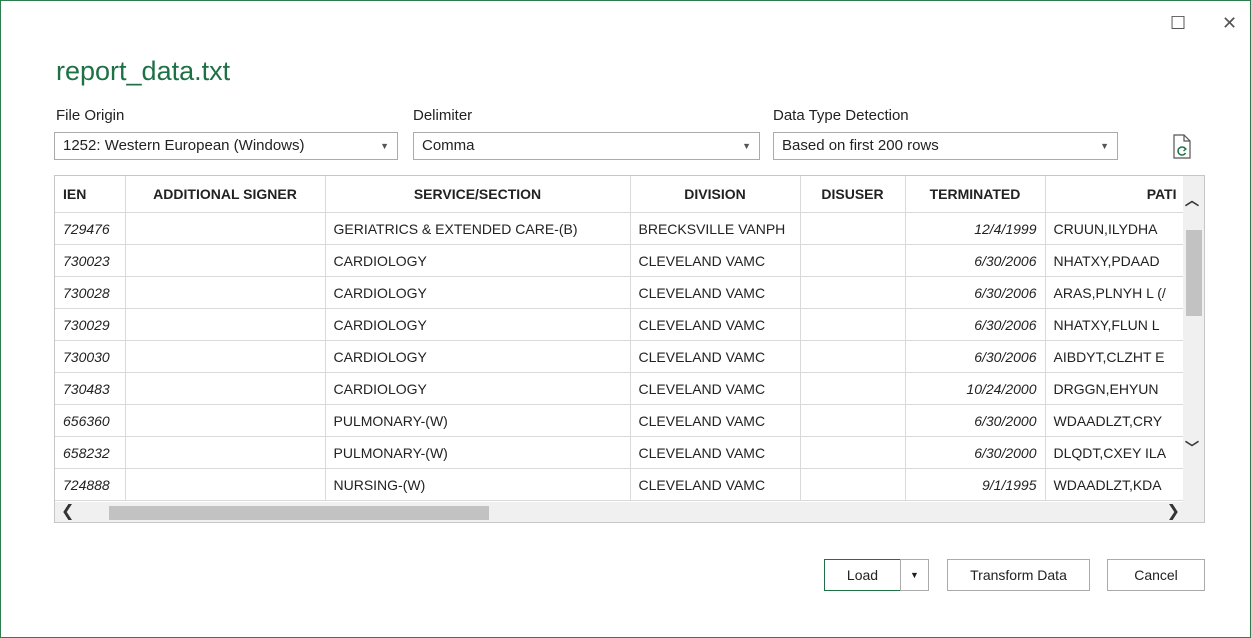  I want to click on column-header: ADDITIONAL SIGNER, so click(225, 194).